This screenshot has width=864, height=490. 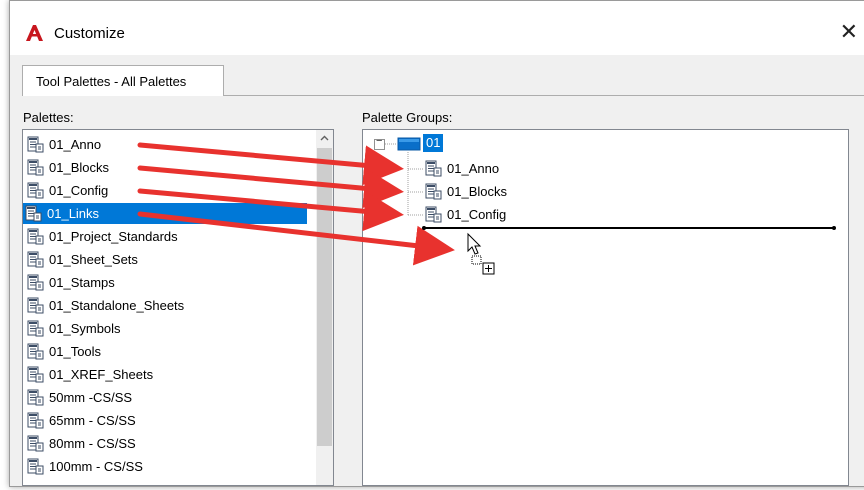 What do you see at coordinates (117, 305) in the screenshot?
I see `palette-item-label: 01_Standalone_Sheets` at bounding box center [117, 305].